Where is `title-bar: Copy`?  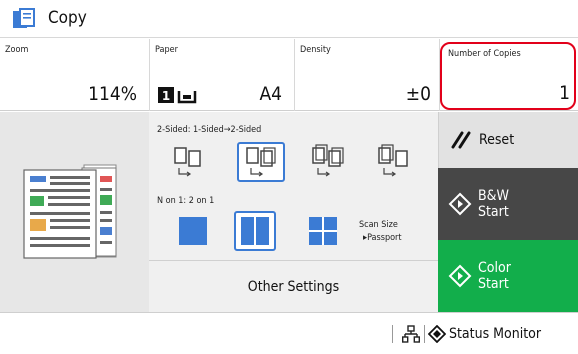
title-bar: Copy is located at coordinates (289, 19).